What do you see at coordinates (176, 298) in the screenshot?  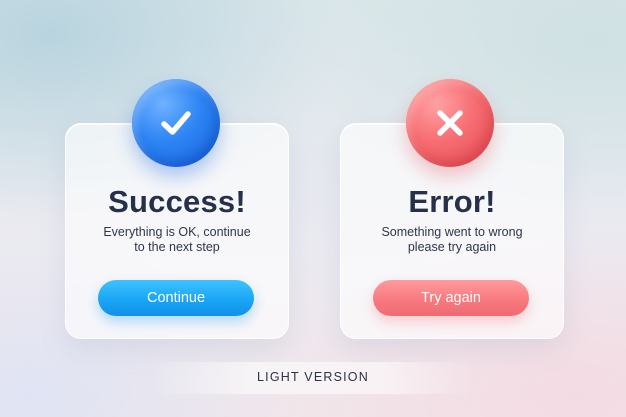 I see `continue-button: Continue` at bounding box center [176, 298].